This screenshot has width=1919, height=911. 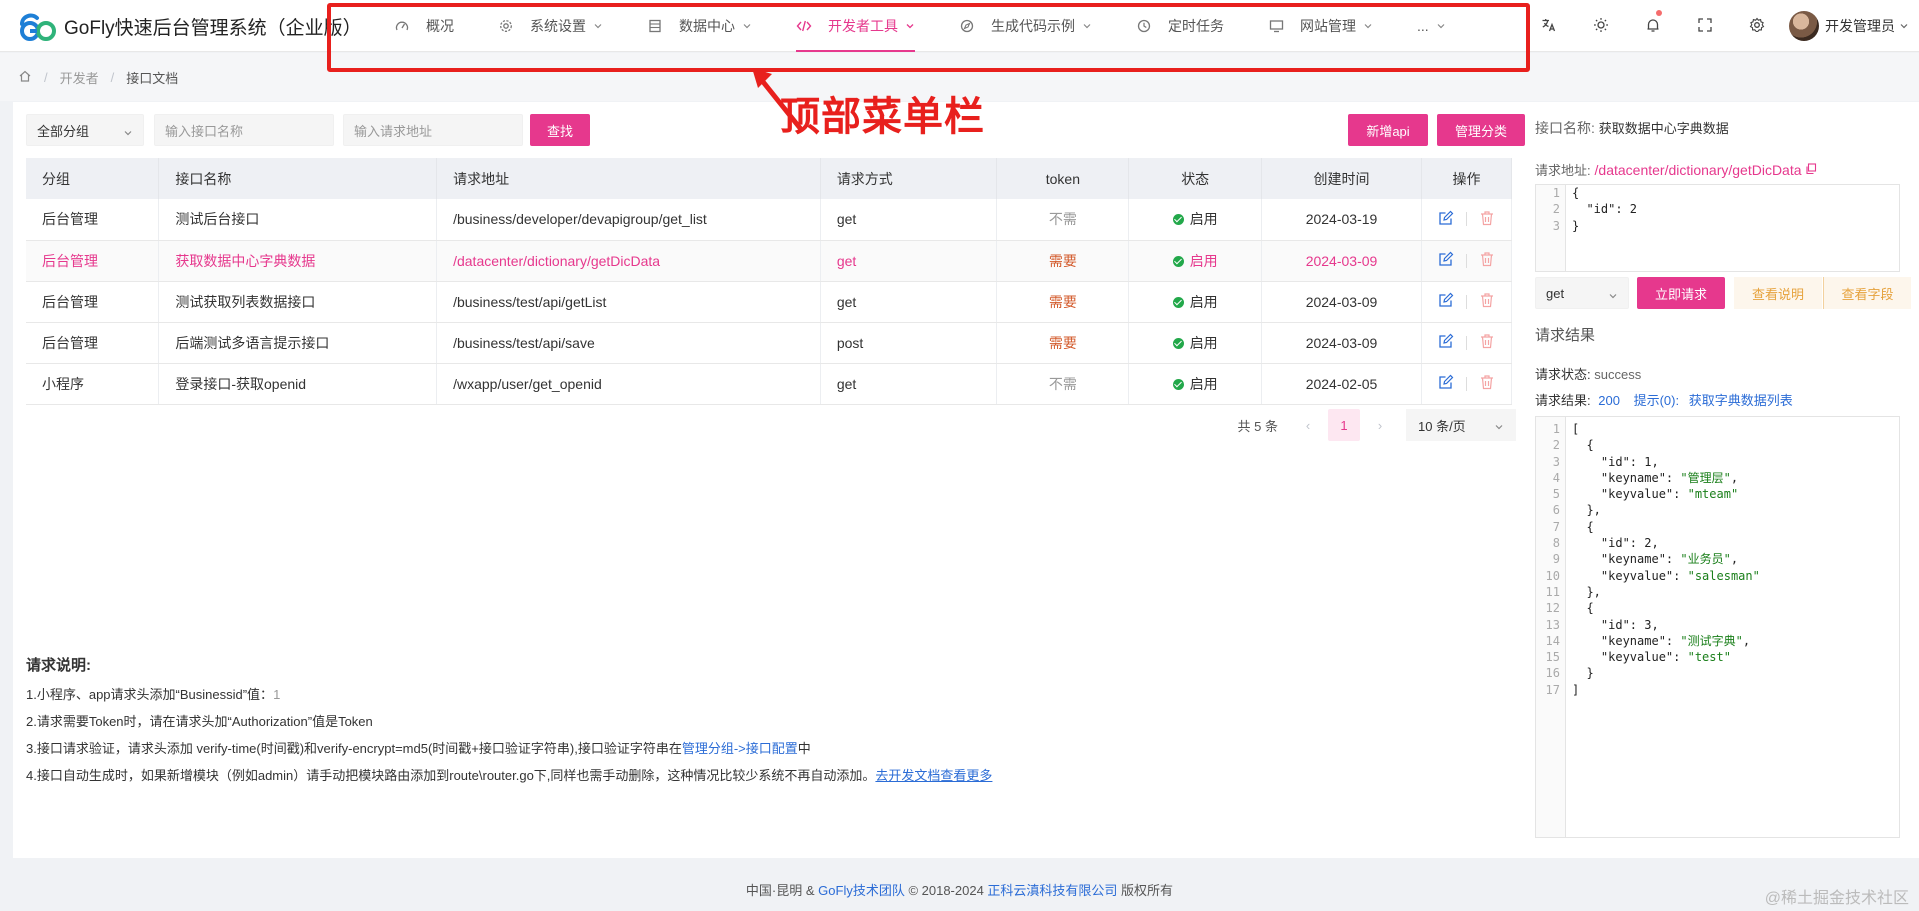 What do you see at coordinates (1576, 225) in the screenshot?
I see `code-line: }` at bounding box center [1576, 225].